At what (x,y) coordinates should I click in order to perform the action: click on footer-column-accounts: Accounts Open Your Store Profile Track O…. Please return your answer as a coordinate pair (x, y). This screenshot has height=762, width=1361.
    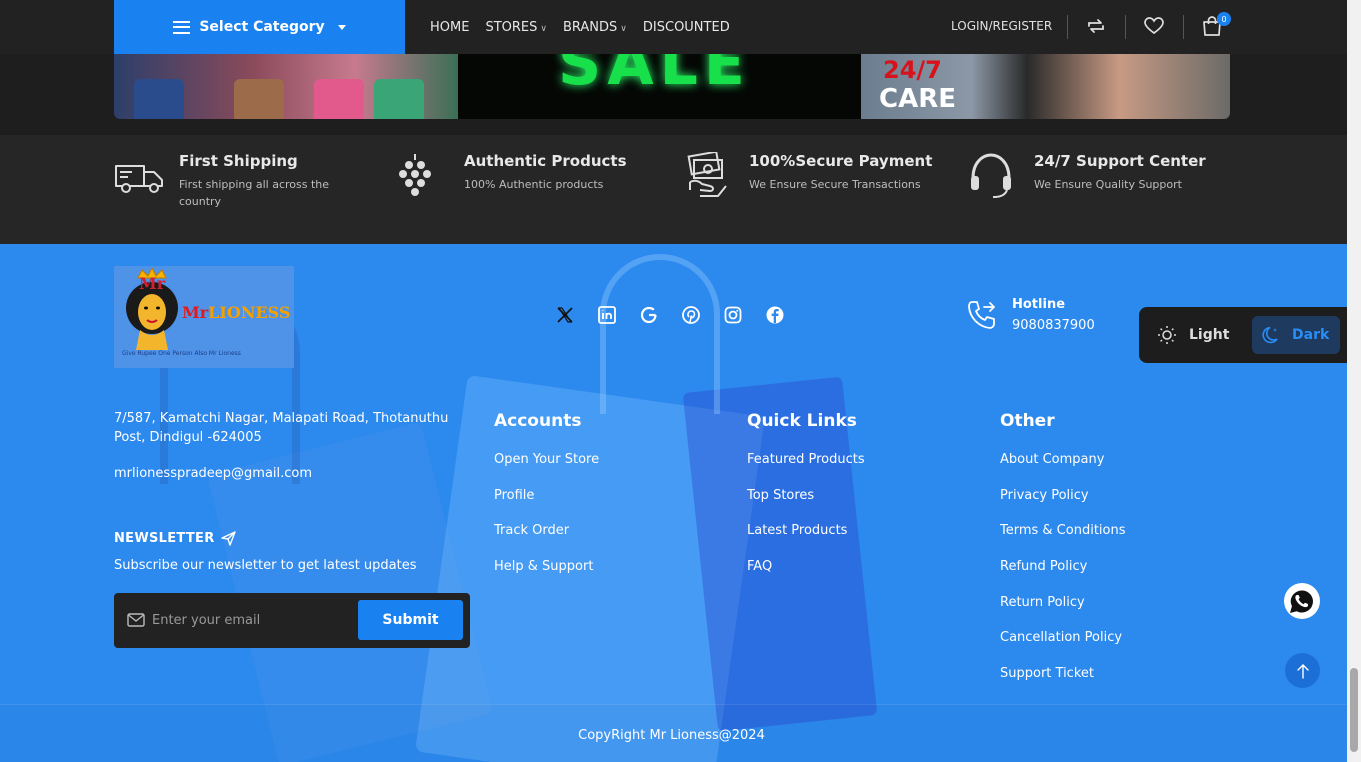
    Looking at the image, I should click on (546, 502).